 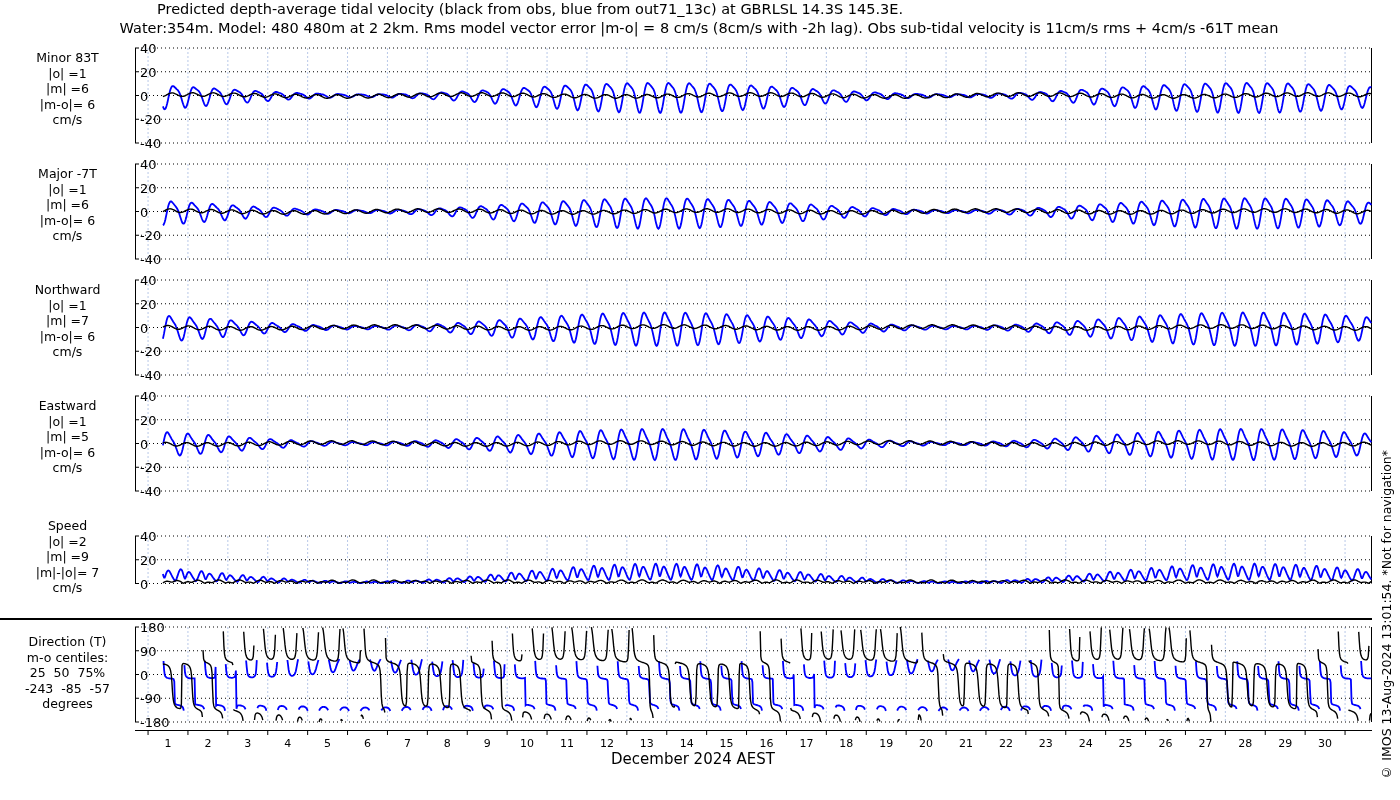 I want to click on x-tick-label: 12, so click(x=606, y=743).